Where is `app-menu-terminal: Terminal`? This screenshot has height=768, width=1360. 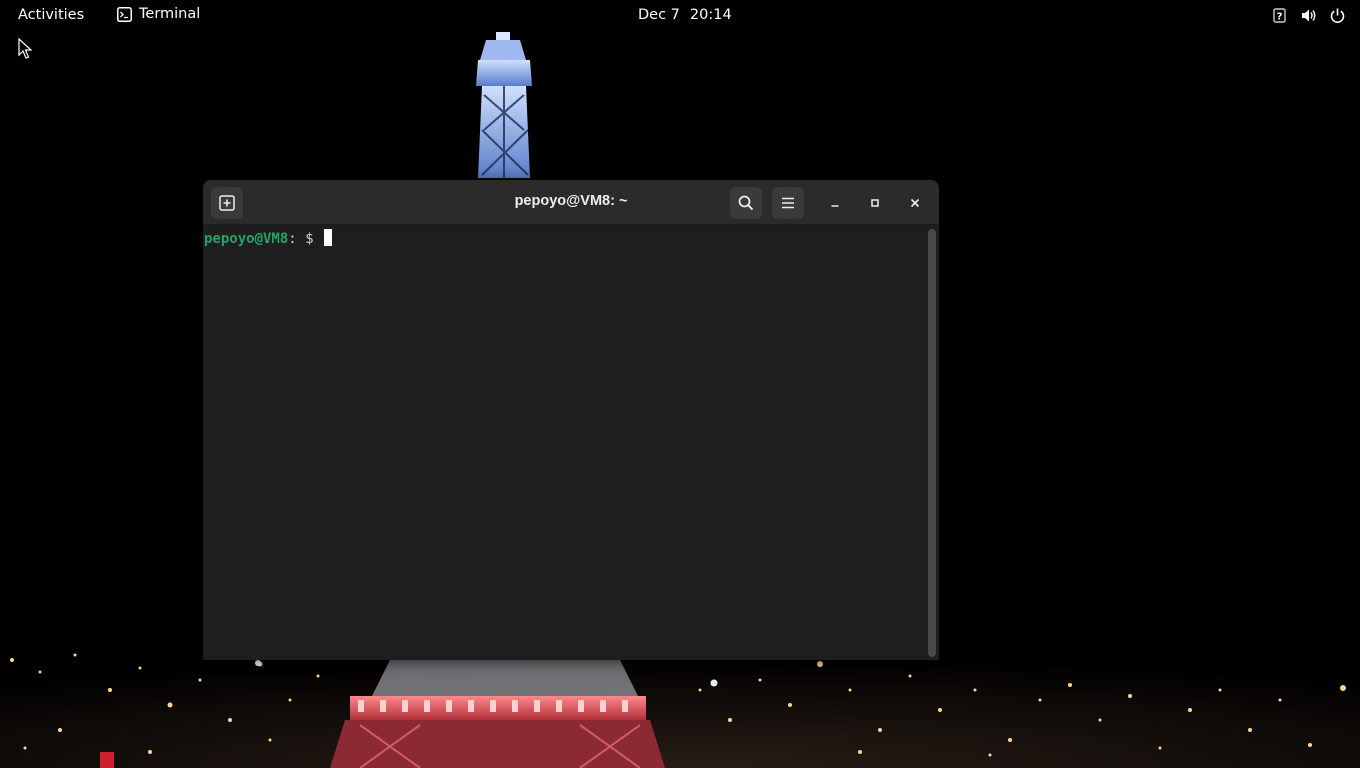
app-menu-terminal: Terminal is located at coordinates (158, 14).